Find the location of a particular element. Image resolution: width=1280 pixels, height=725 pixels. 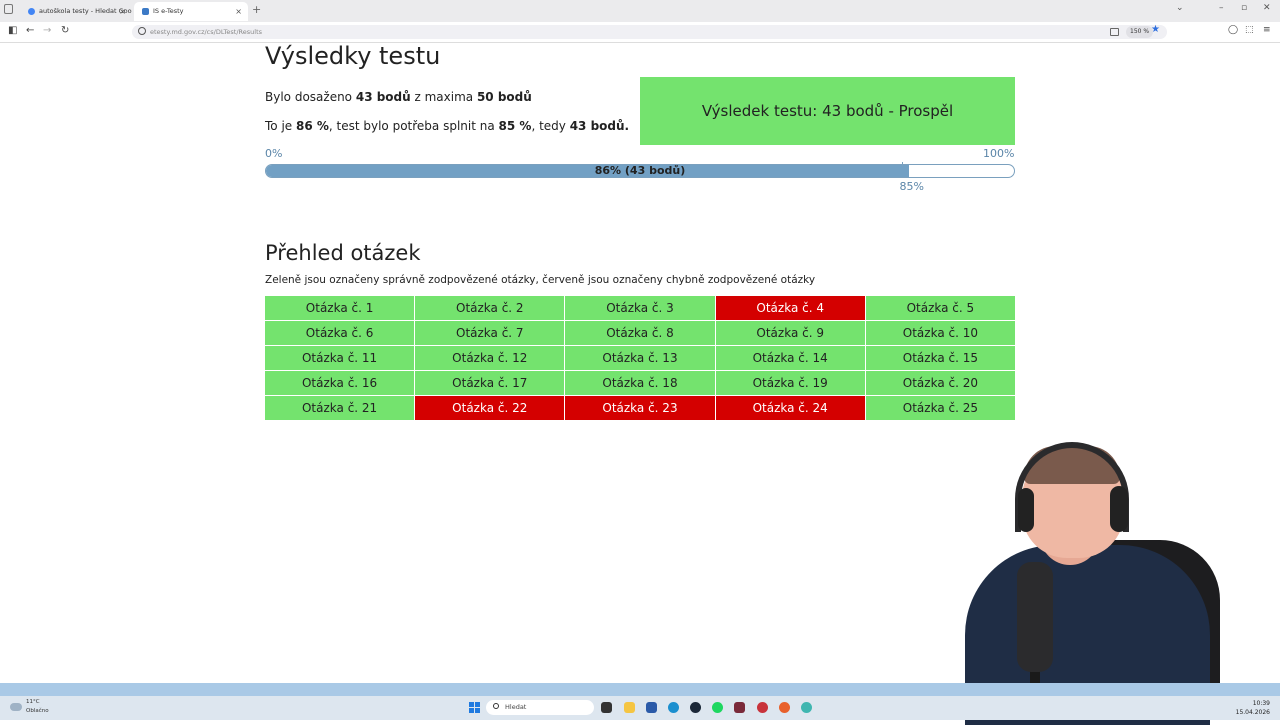

max-score-value: 50 bodů is located at coordinates (504, 97).